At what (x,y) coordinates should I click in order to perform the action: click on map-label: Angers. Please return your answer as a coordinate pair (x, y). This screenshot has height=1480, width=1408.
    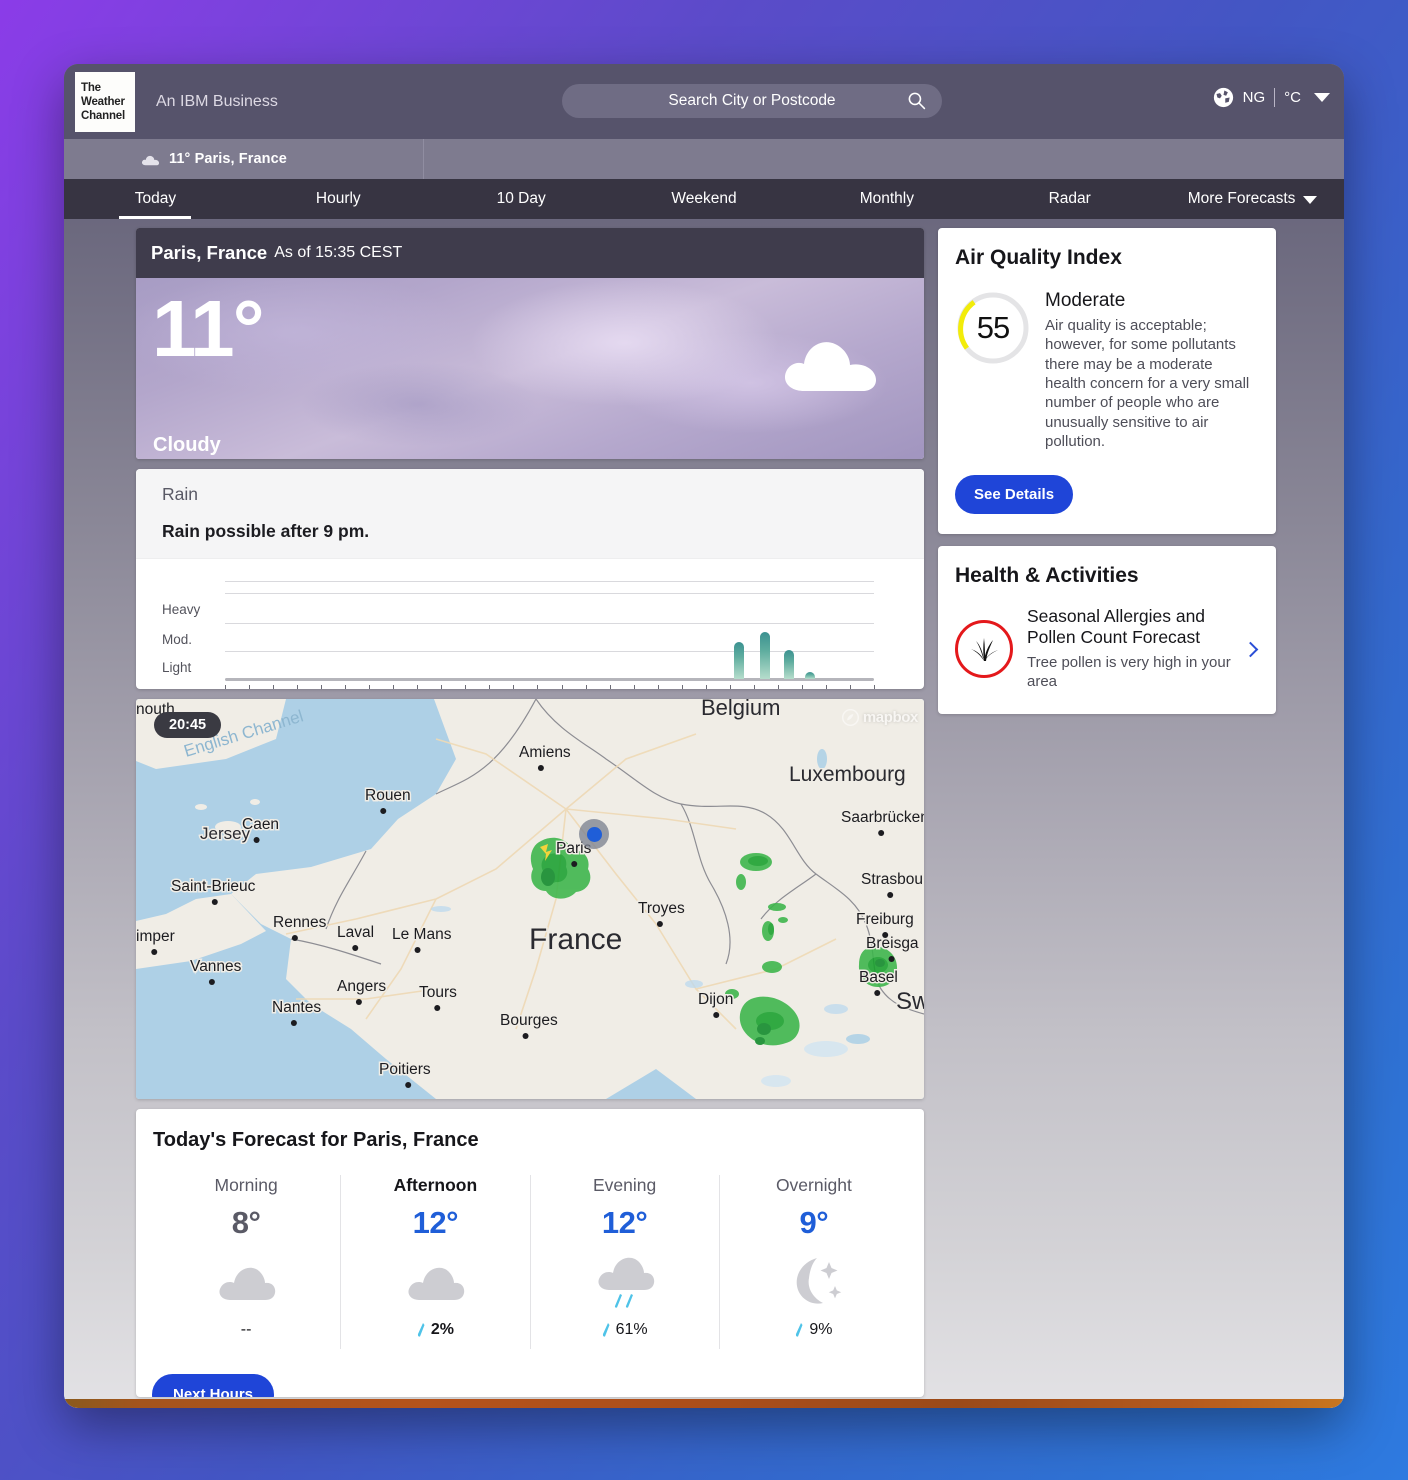
    Looking at the image, I should click on (361, 986).